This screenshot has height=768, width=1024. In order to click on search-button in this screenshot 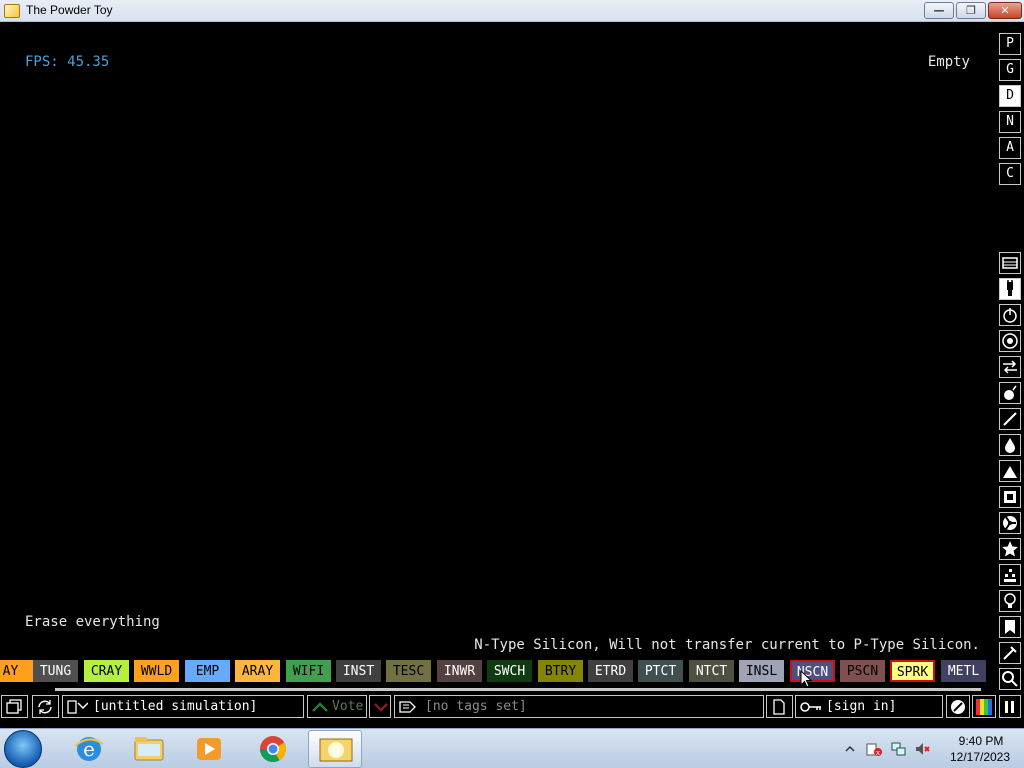, I will do `click(1010, 679)`.